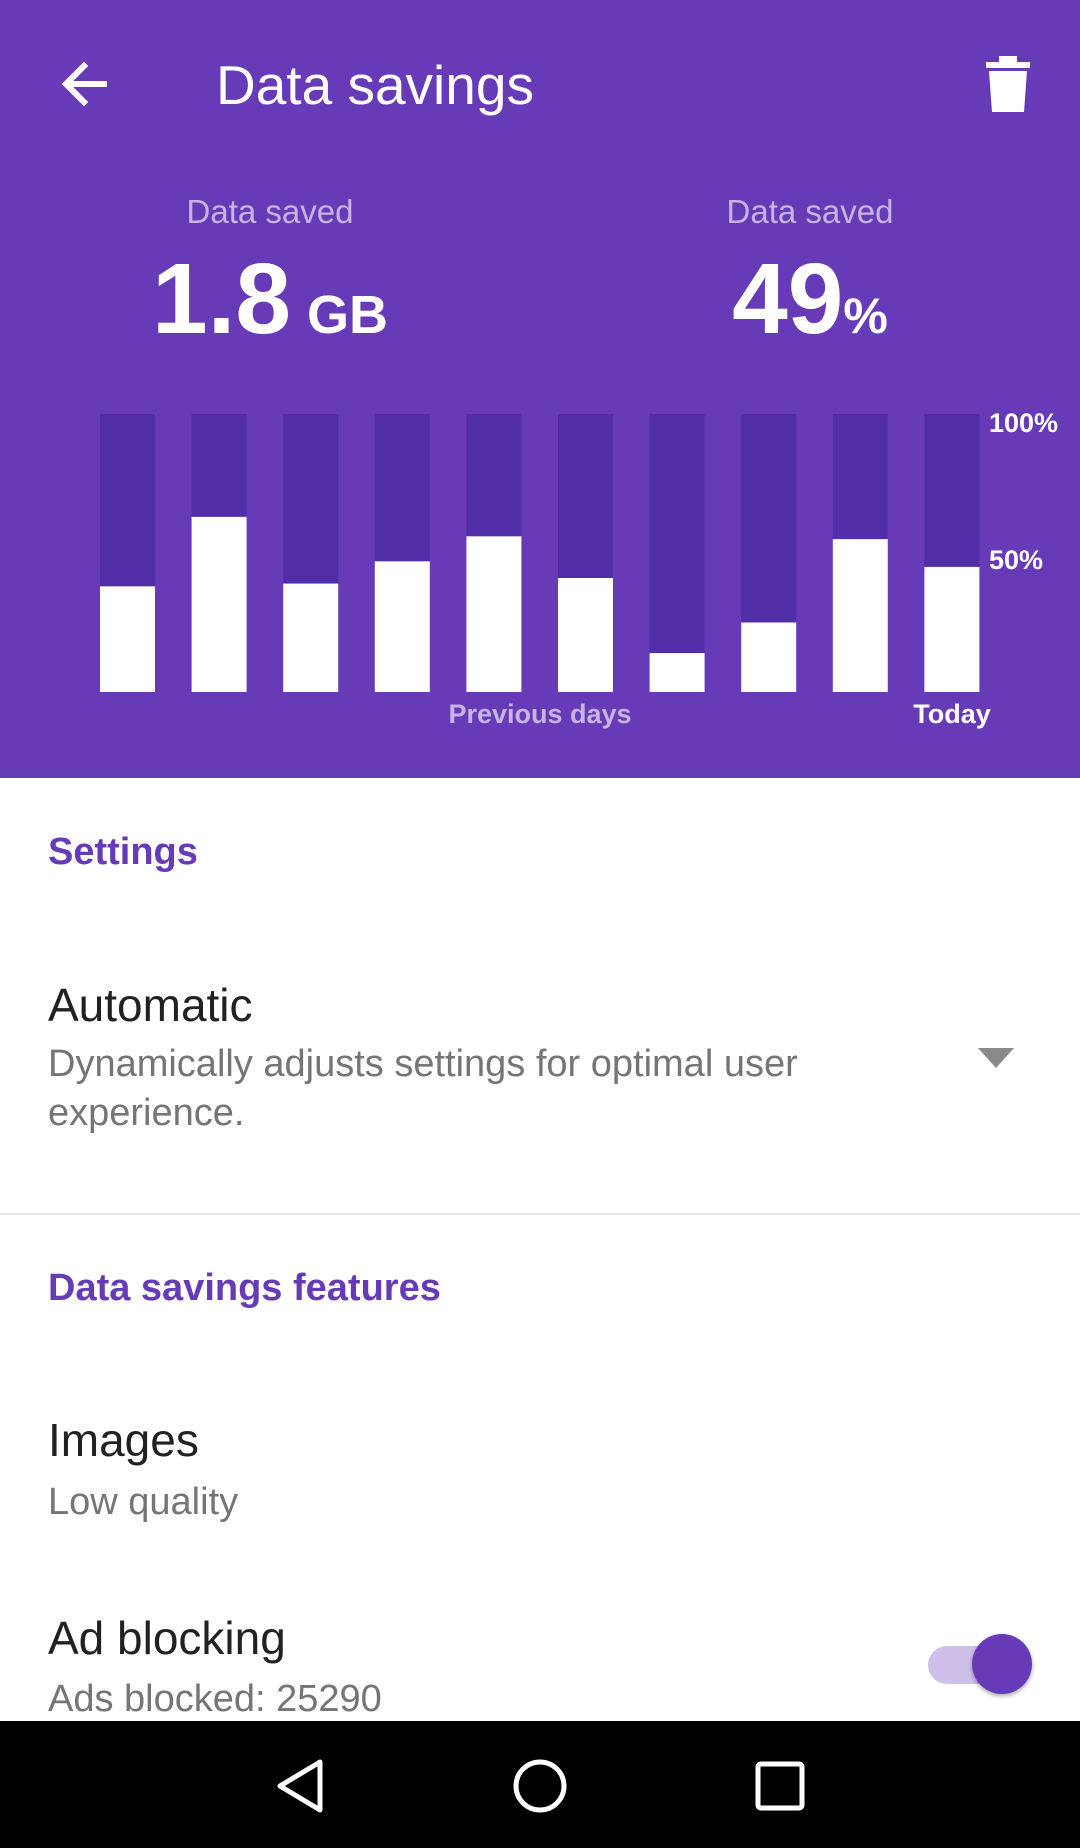  What do you see at coordinates (215, 1699) in the screenshot?
I see `ads-blocked-count: Ads blocked: 25290` at bounding box center [215, 1699].